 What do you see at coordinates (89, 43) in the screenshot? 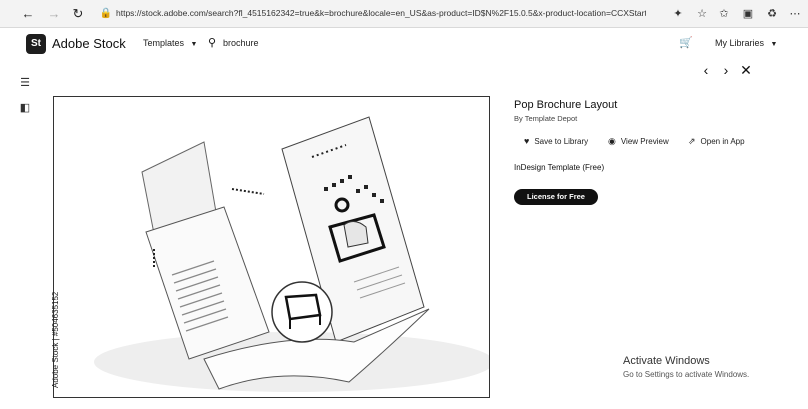
I see `logo-text: Adobe Stock` at bounding box center [89, 43].